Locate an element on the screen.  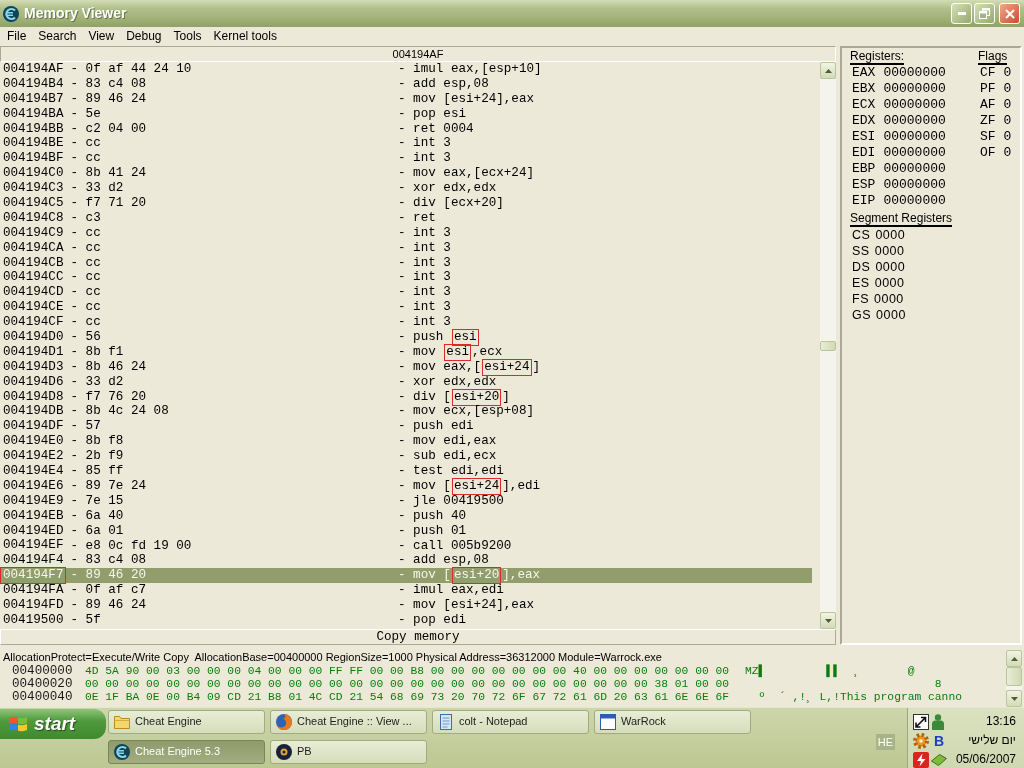
instruction-text: - imul eax,[esp+10] is located at coordinates (470, 69).